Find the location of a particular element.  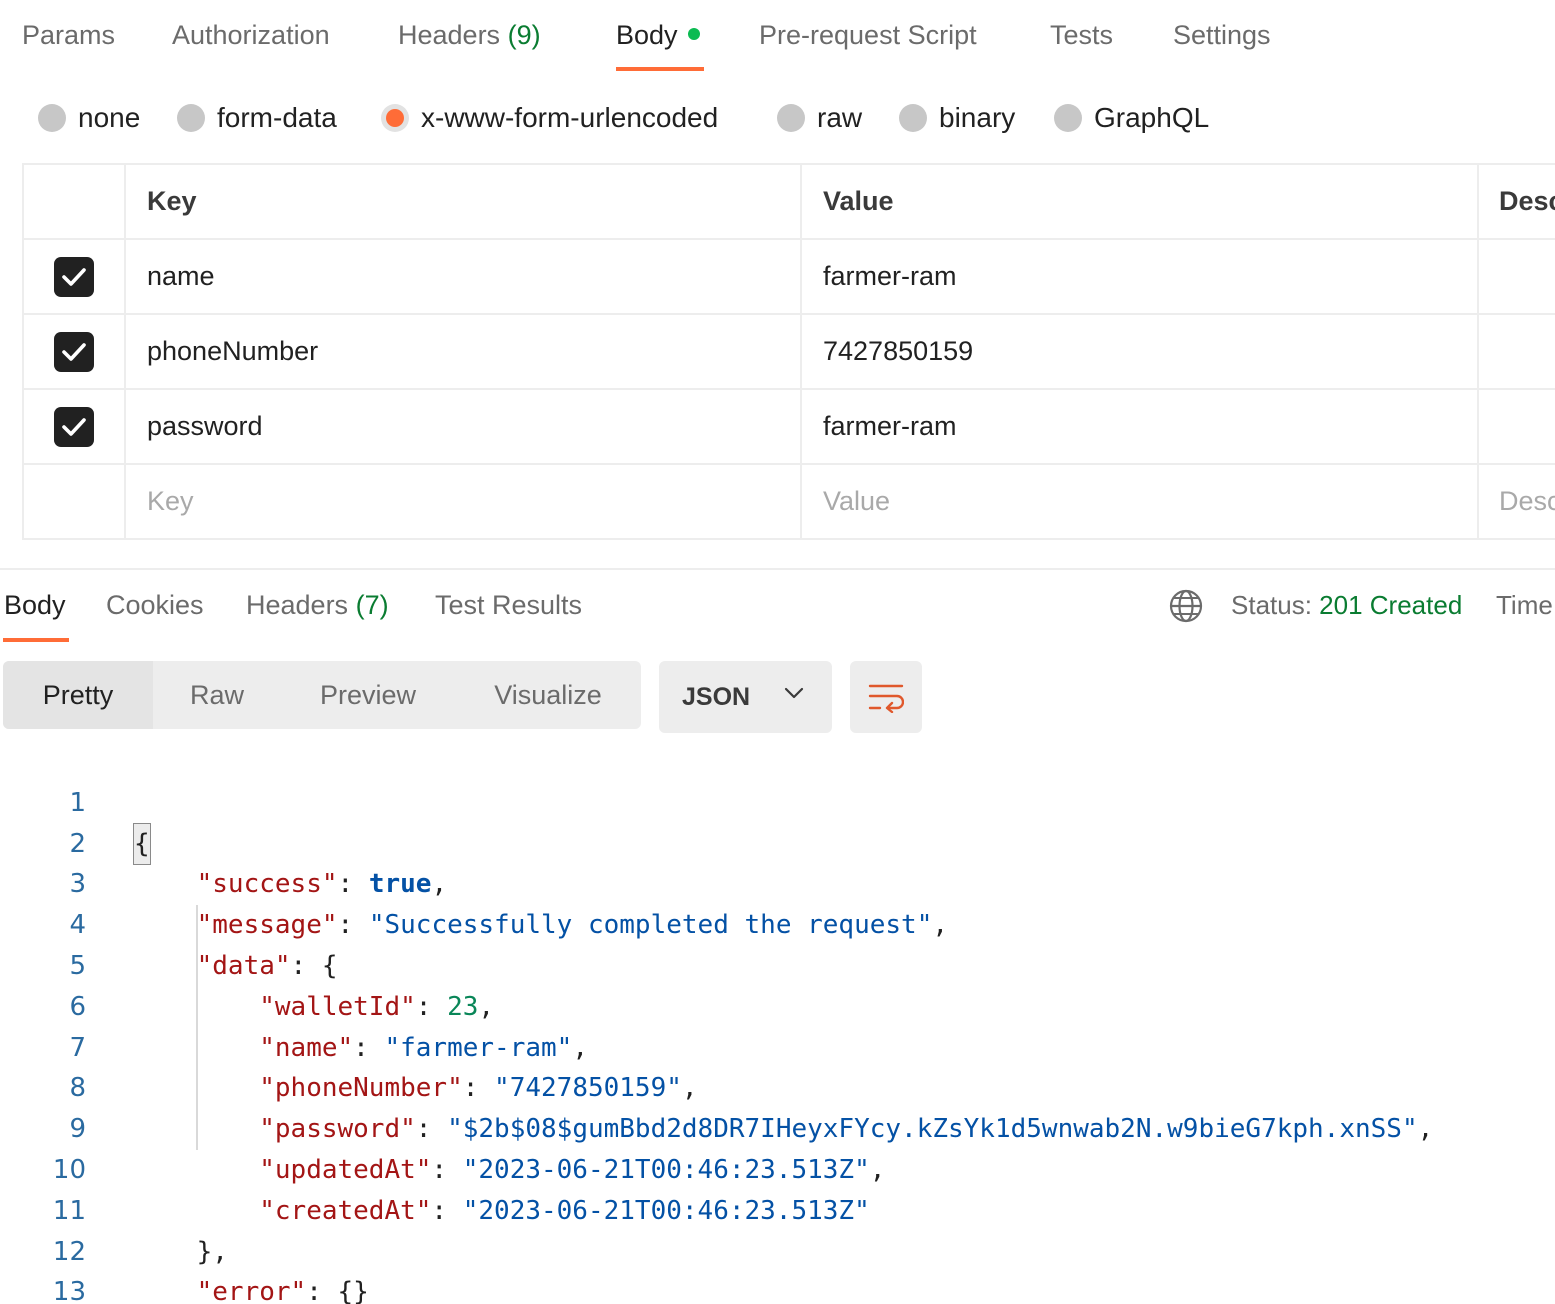

radio-raw: raw is located at coordinates (819, 118).